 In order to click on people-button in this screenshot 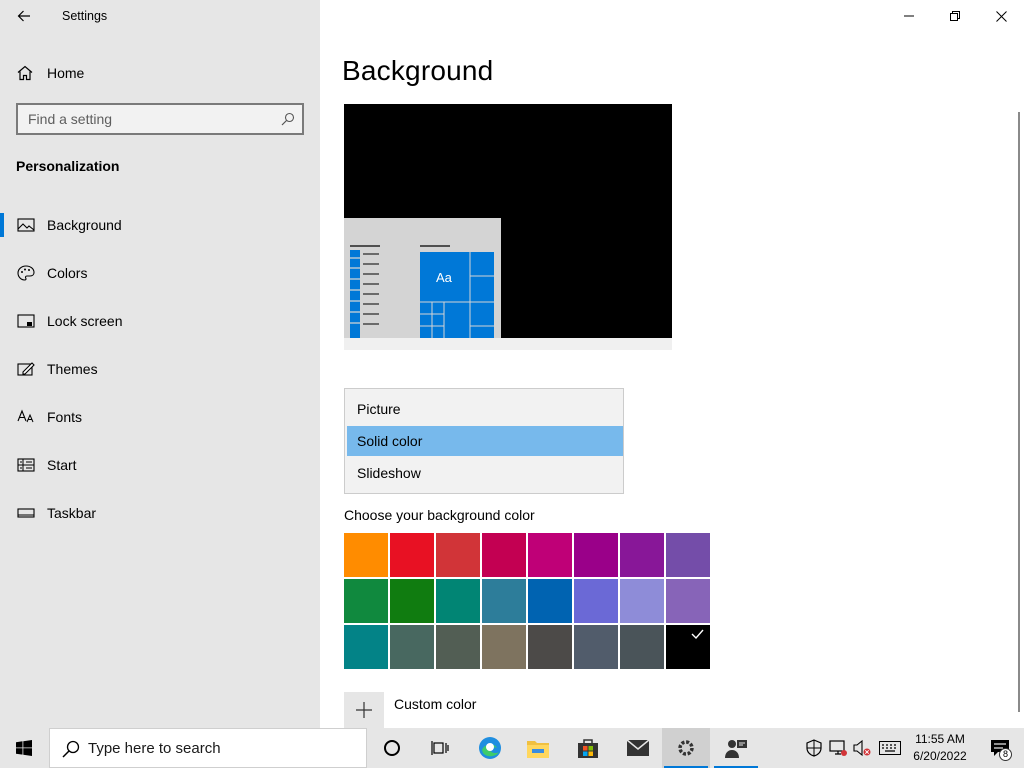, I will do `click(736, 748)`.